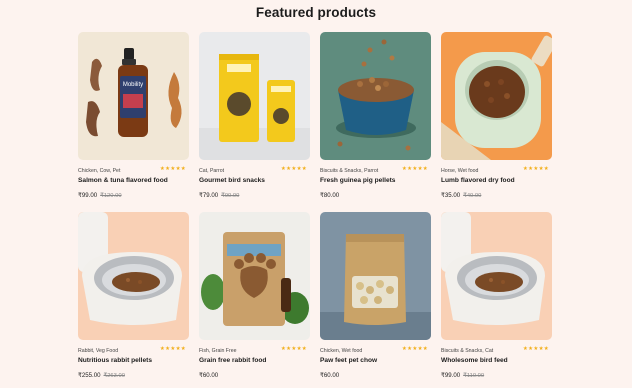 The height and width of the screenshot is (388, 632). What do you see at coordinates (114, 376) in the screenshot?
I see `price-old: ₹263.00` at bounding box center [114, 376].